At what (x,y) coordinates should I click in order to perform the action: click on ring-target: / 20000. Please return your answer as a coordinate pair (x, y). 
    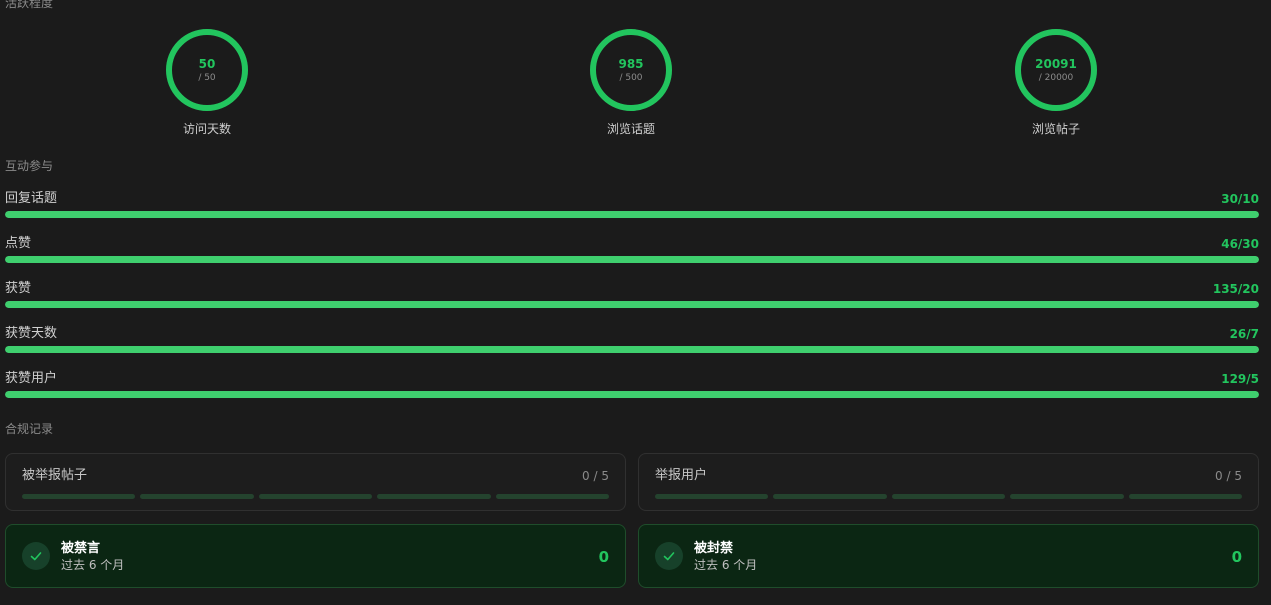
    Looking at the image, I should click on (1056, 78).